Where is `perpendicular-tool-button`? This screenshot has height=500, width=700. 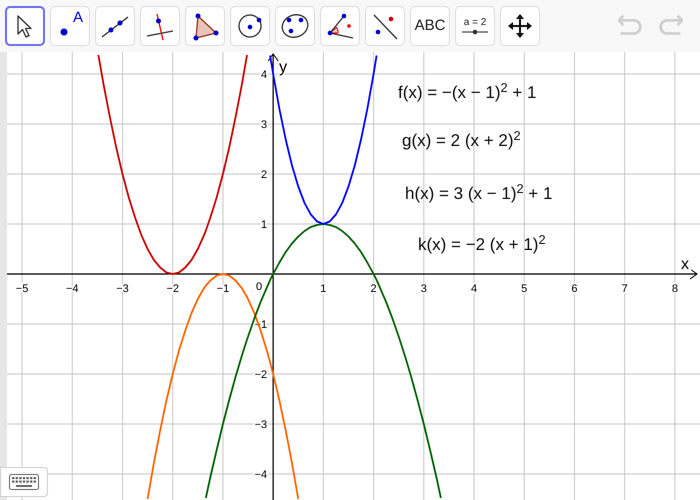
perpendicular-tool-button is located at coordinates (160, 26).